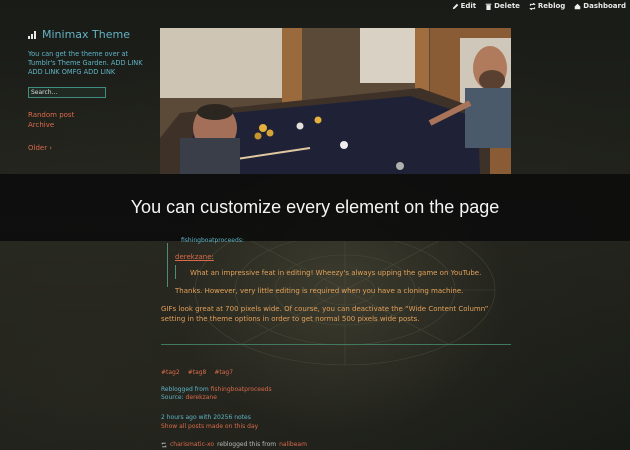 The height and width of the screenshot is (450, 630). I want to click on nav-random-post: Random post, so click(85, 116).